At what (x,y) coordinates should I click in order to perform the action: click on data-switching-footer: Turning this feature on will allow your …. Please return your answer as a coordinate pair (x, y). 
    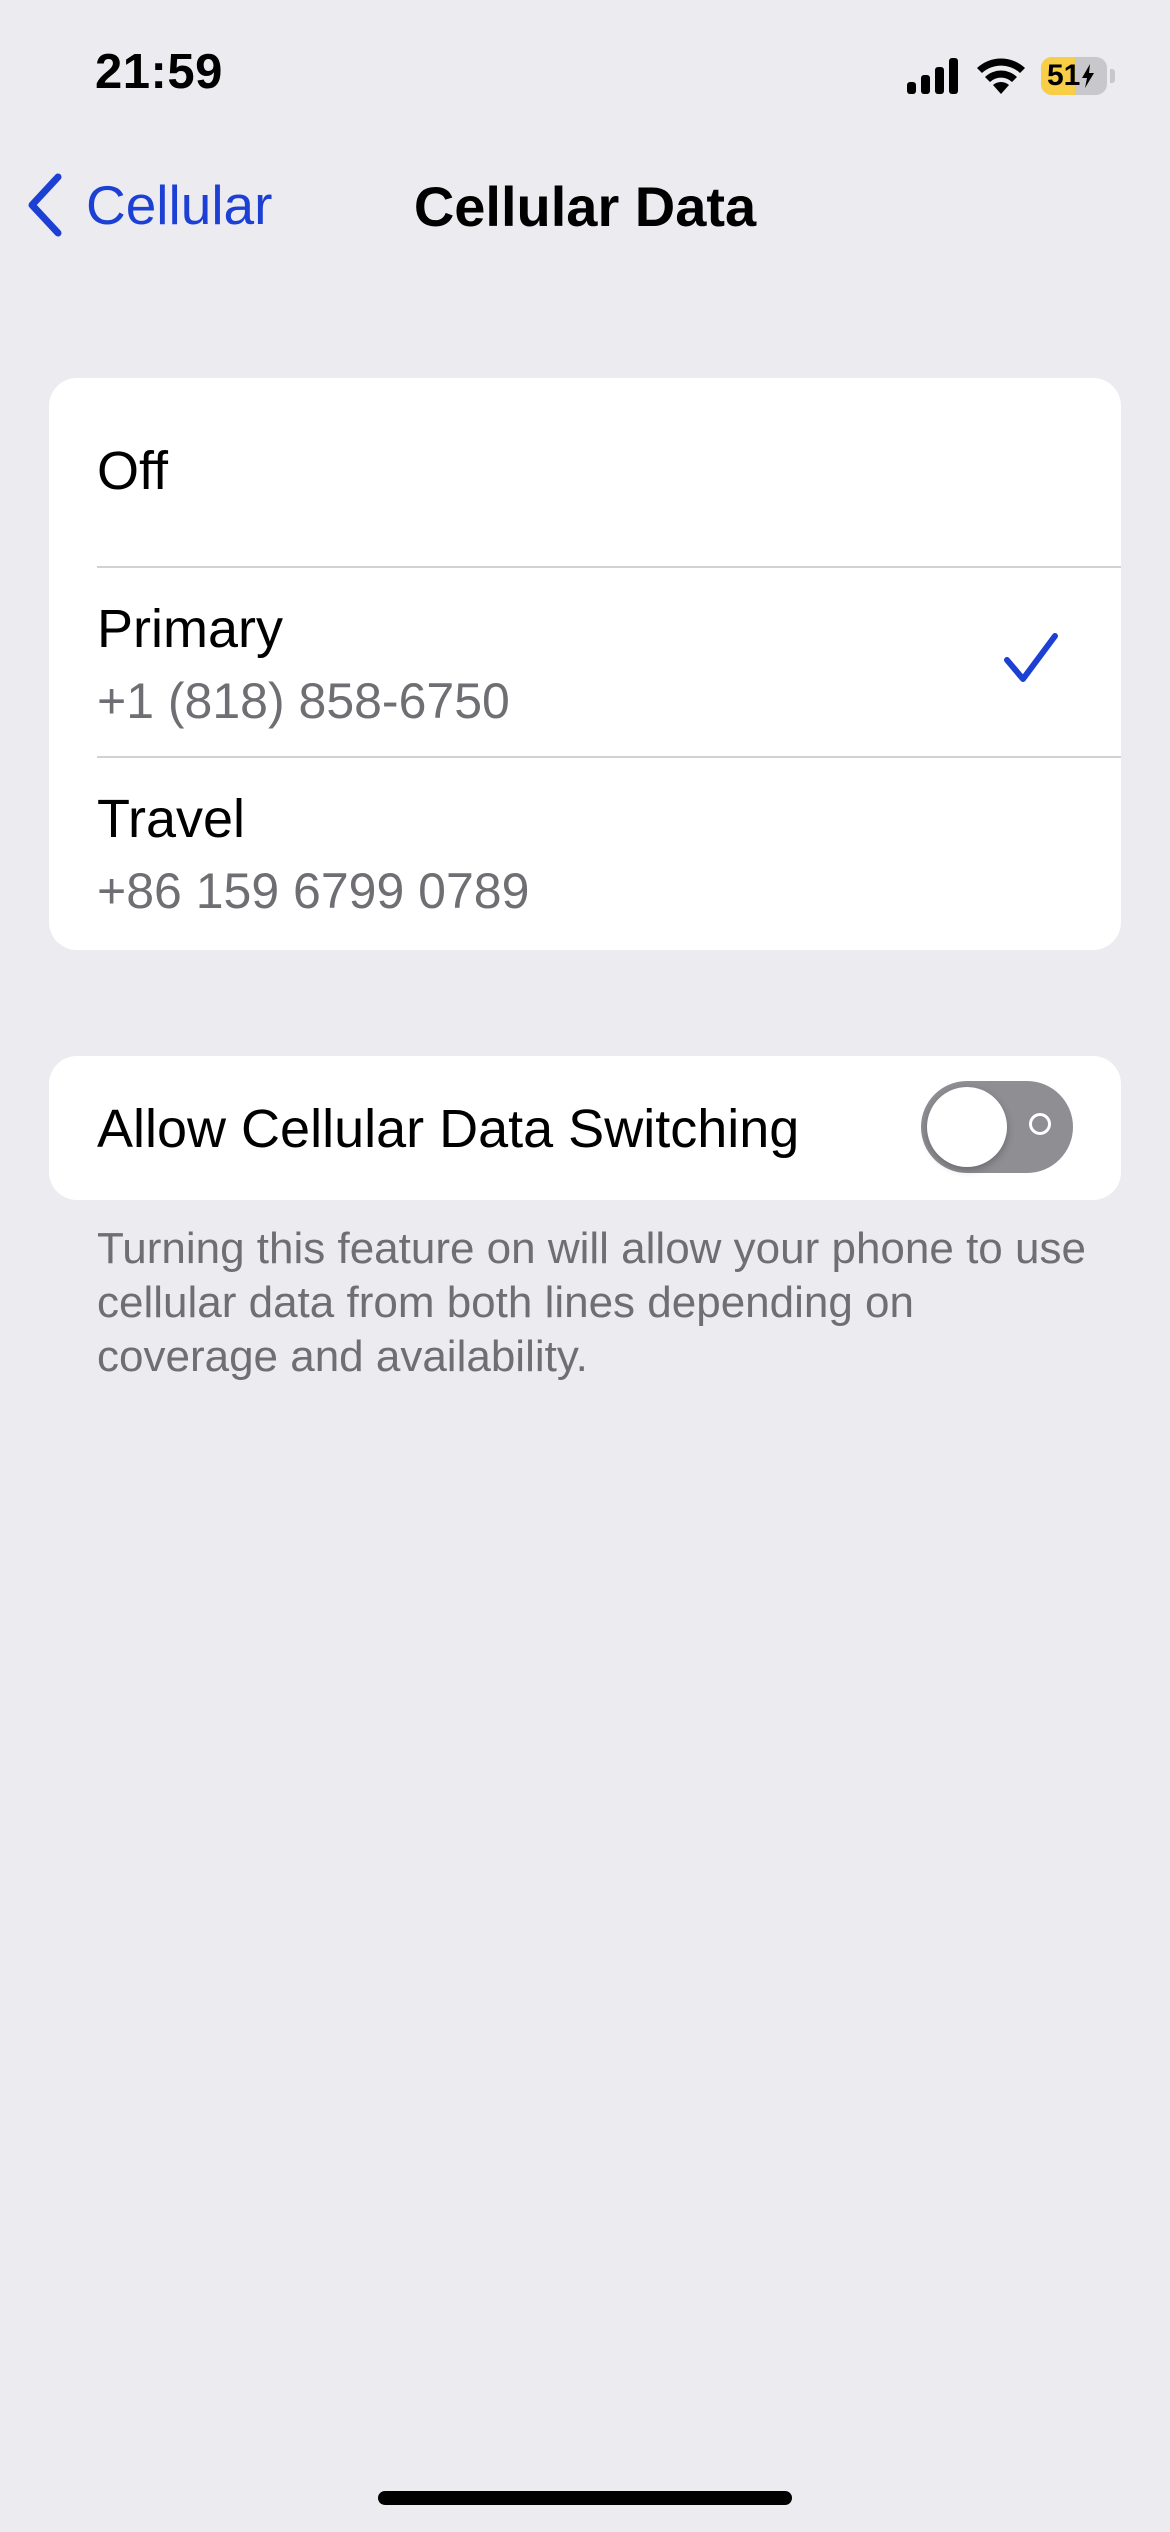
    Looking at the image, I should click on (591, 1302).